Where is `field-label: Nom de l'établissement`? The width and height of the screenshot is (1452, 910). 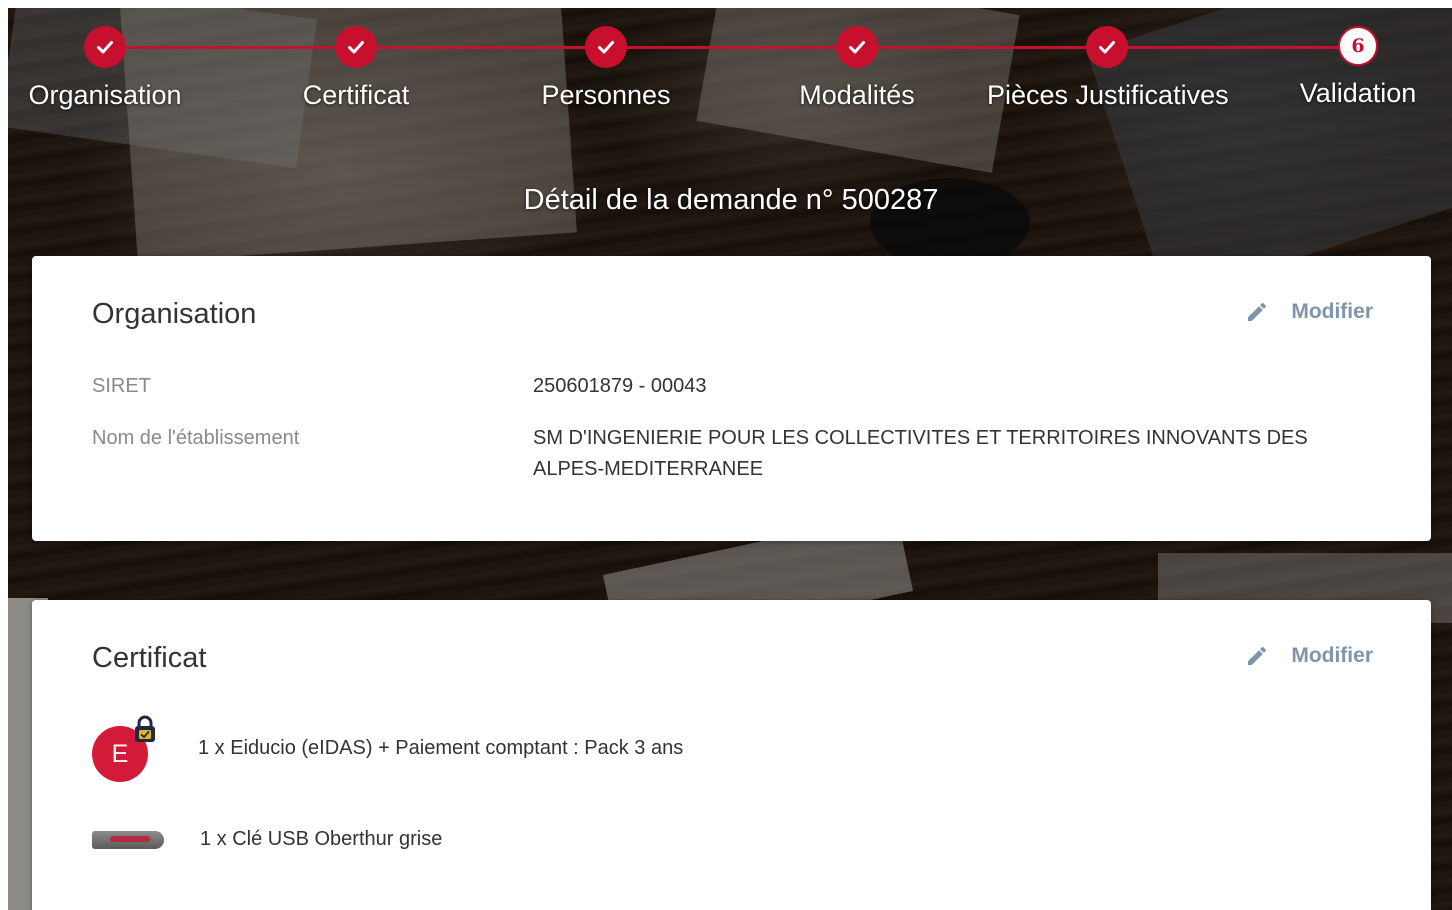 field-label: Nom de l'établissement is located at coordinates (196, 438).